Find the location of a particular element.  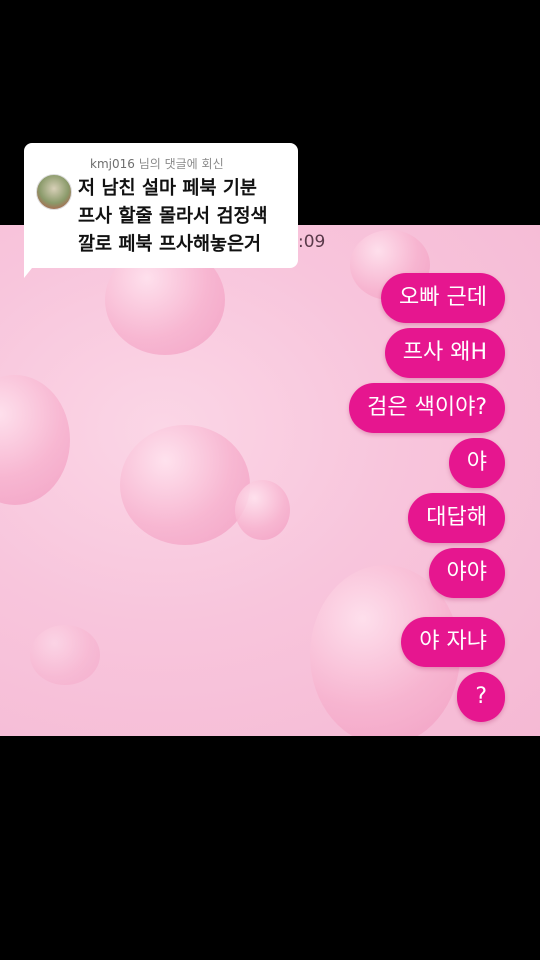

avatar is located at coordinates (54, 192).